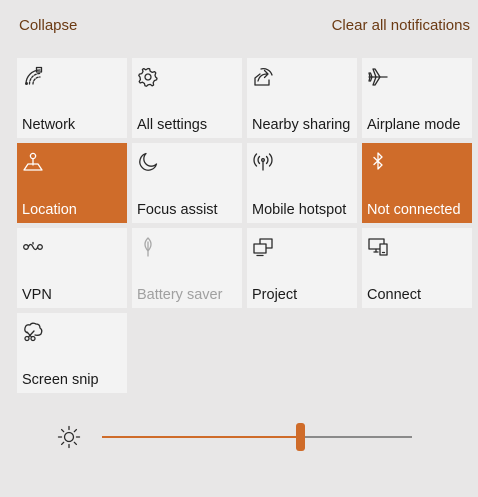 The width and height of the screenshot is (478, 497). What do you see at coordinates (417, 98) in the screenshot?
I see `airplane-mode-tile: Airplane mode` at bounding box center [417, 98].